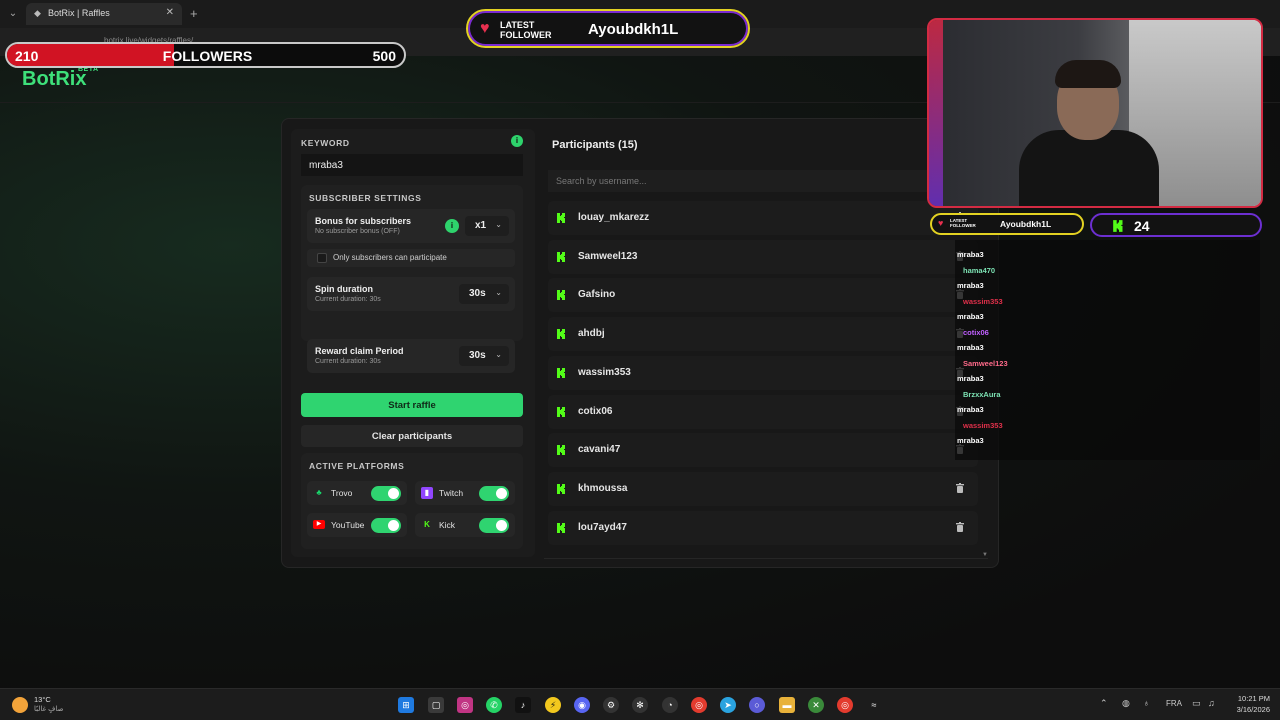 This screenshot has height=720, width=1280. Describe the element at coordinates (386, 493) in the screenshot. I see `trovo-toggle` at that location.